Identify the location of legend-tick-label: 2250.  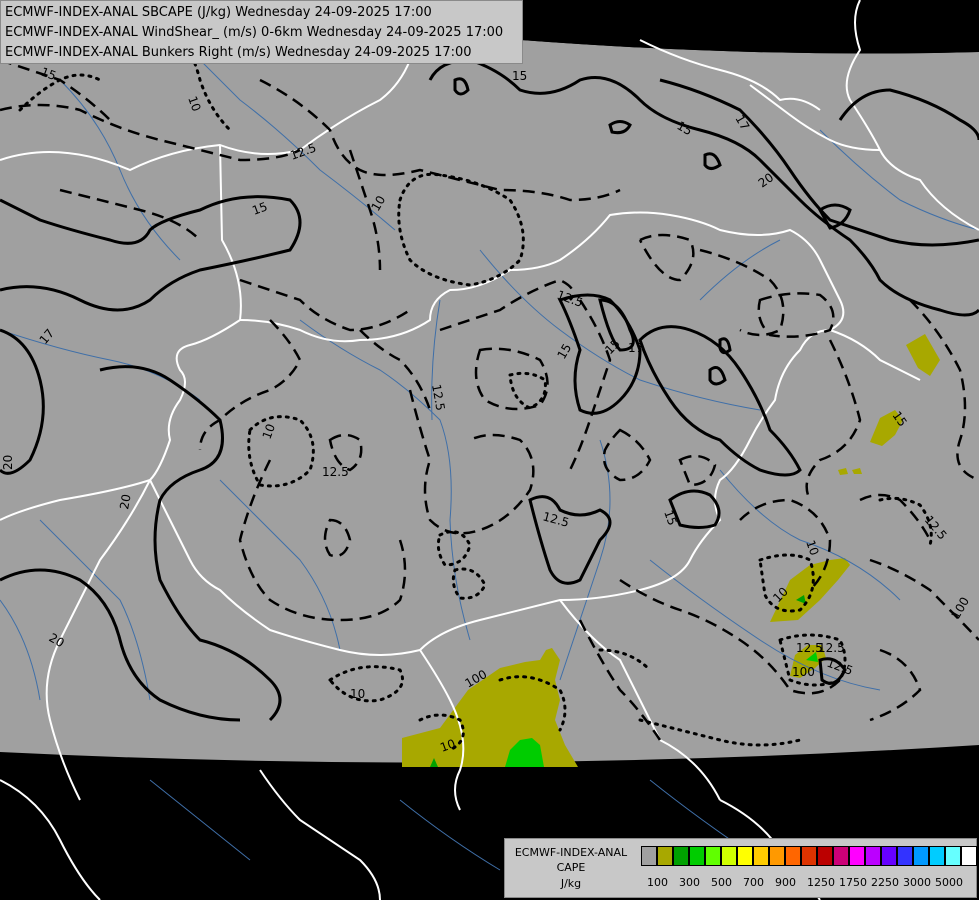
(885, 882).